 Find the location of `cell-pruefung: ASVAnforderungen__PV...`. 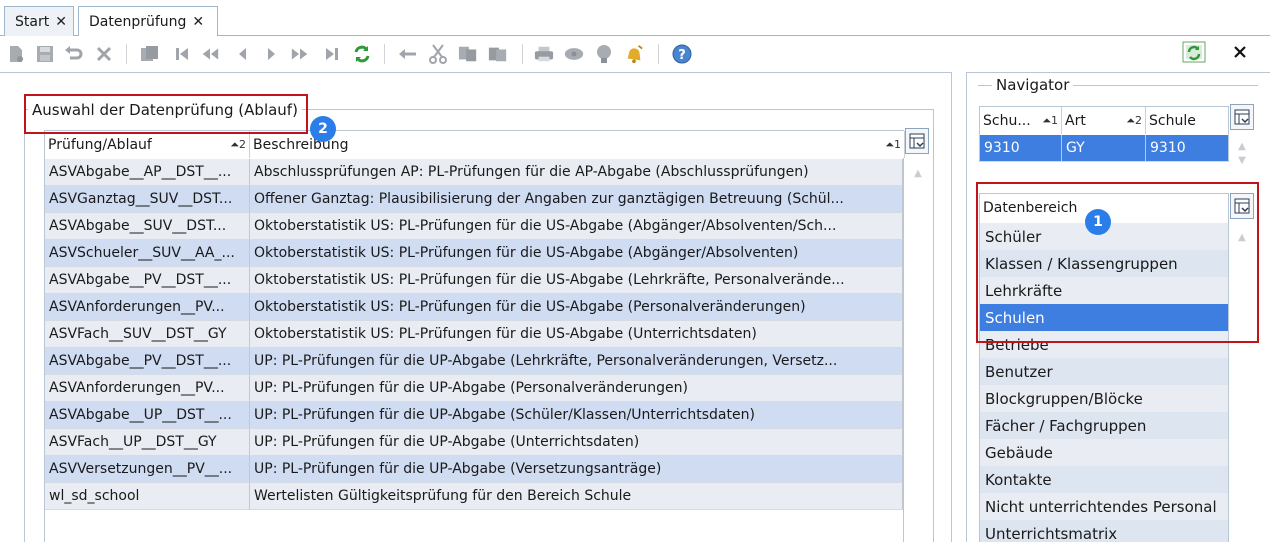

cell-pruefung: ASVAnforderungen__PV... is located at coordinates (147, 388).